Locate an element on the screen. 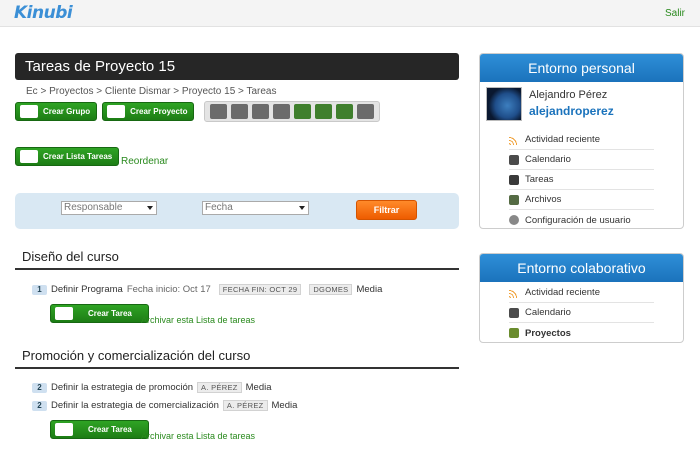  menu-label: Proyectos is located at coordinates (548, 333).